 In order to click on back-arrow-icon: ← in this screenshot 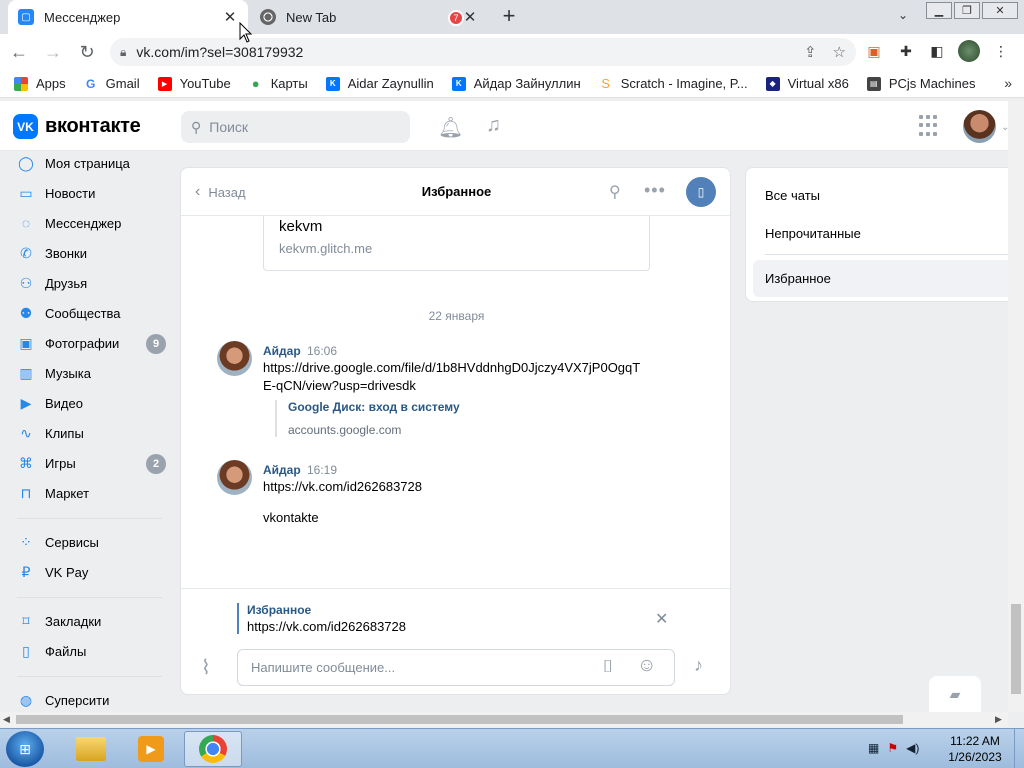, I will do `click(19, 52)`.